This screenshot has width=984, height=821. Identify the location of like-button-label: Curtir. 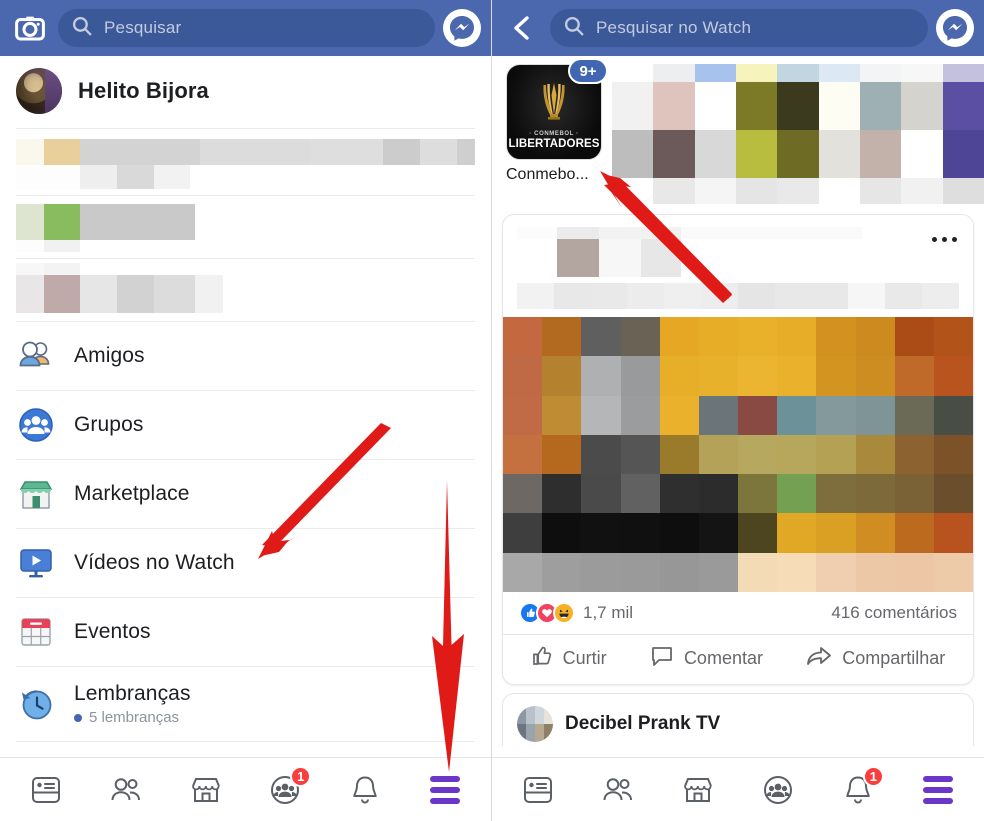
(584, 658).